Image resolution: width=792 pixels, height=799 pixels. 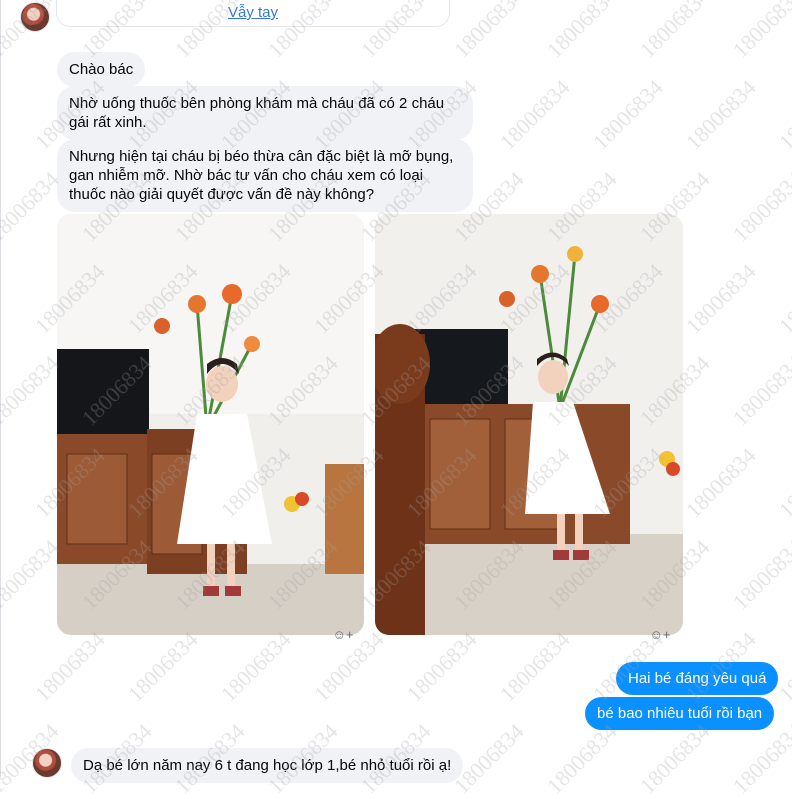 I want to click on outgoing-message: bé bao nhiêu tuổi rồi bạn, so click(x=680, y=713).